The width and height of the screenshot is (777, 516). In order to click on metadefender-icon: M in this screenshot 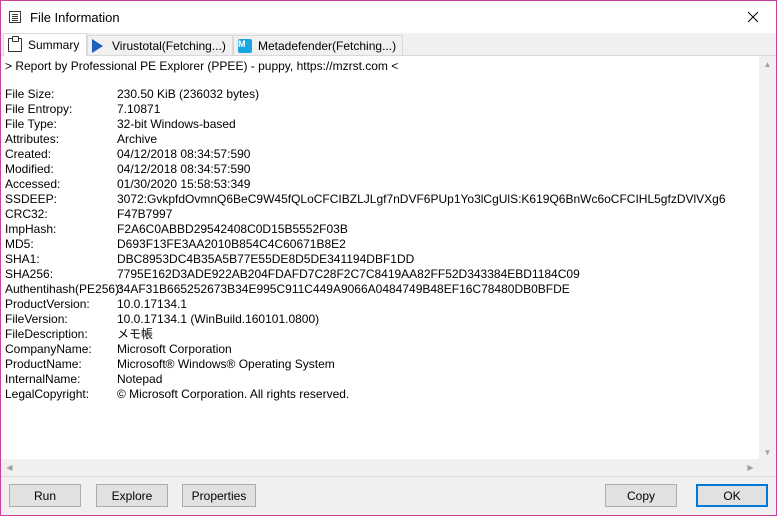, I will do `click(245, 46)`.